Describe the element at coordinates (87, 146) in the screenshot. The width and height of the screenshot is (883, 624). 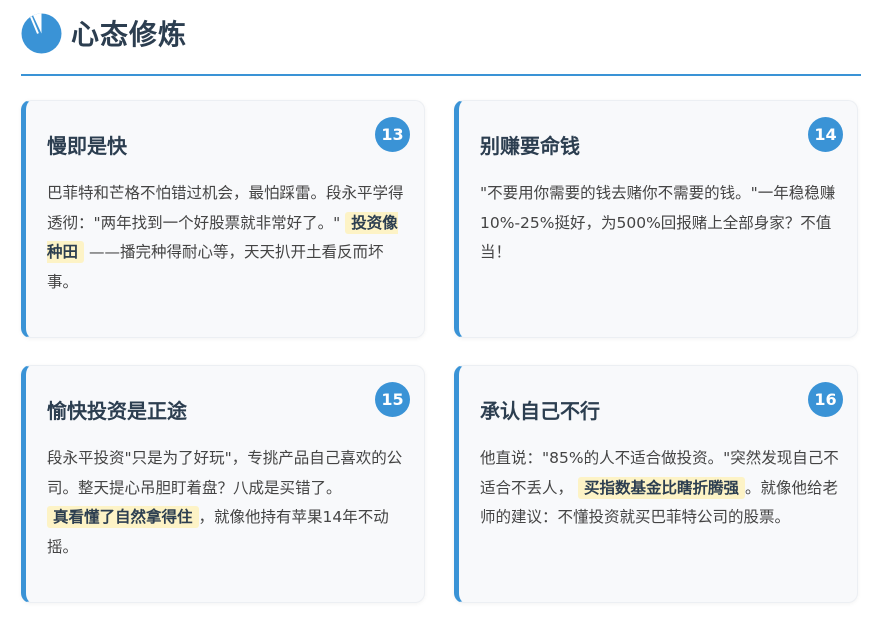
I see `card-title: 慢即是快` at that location.